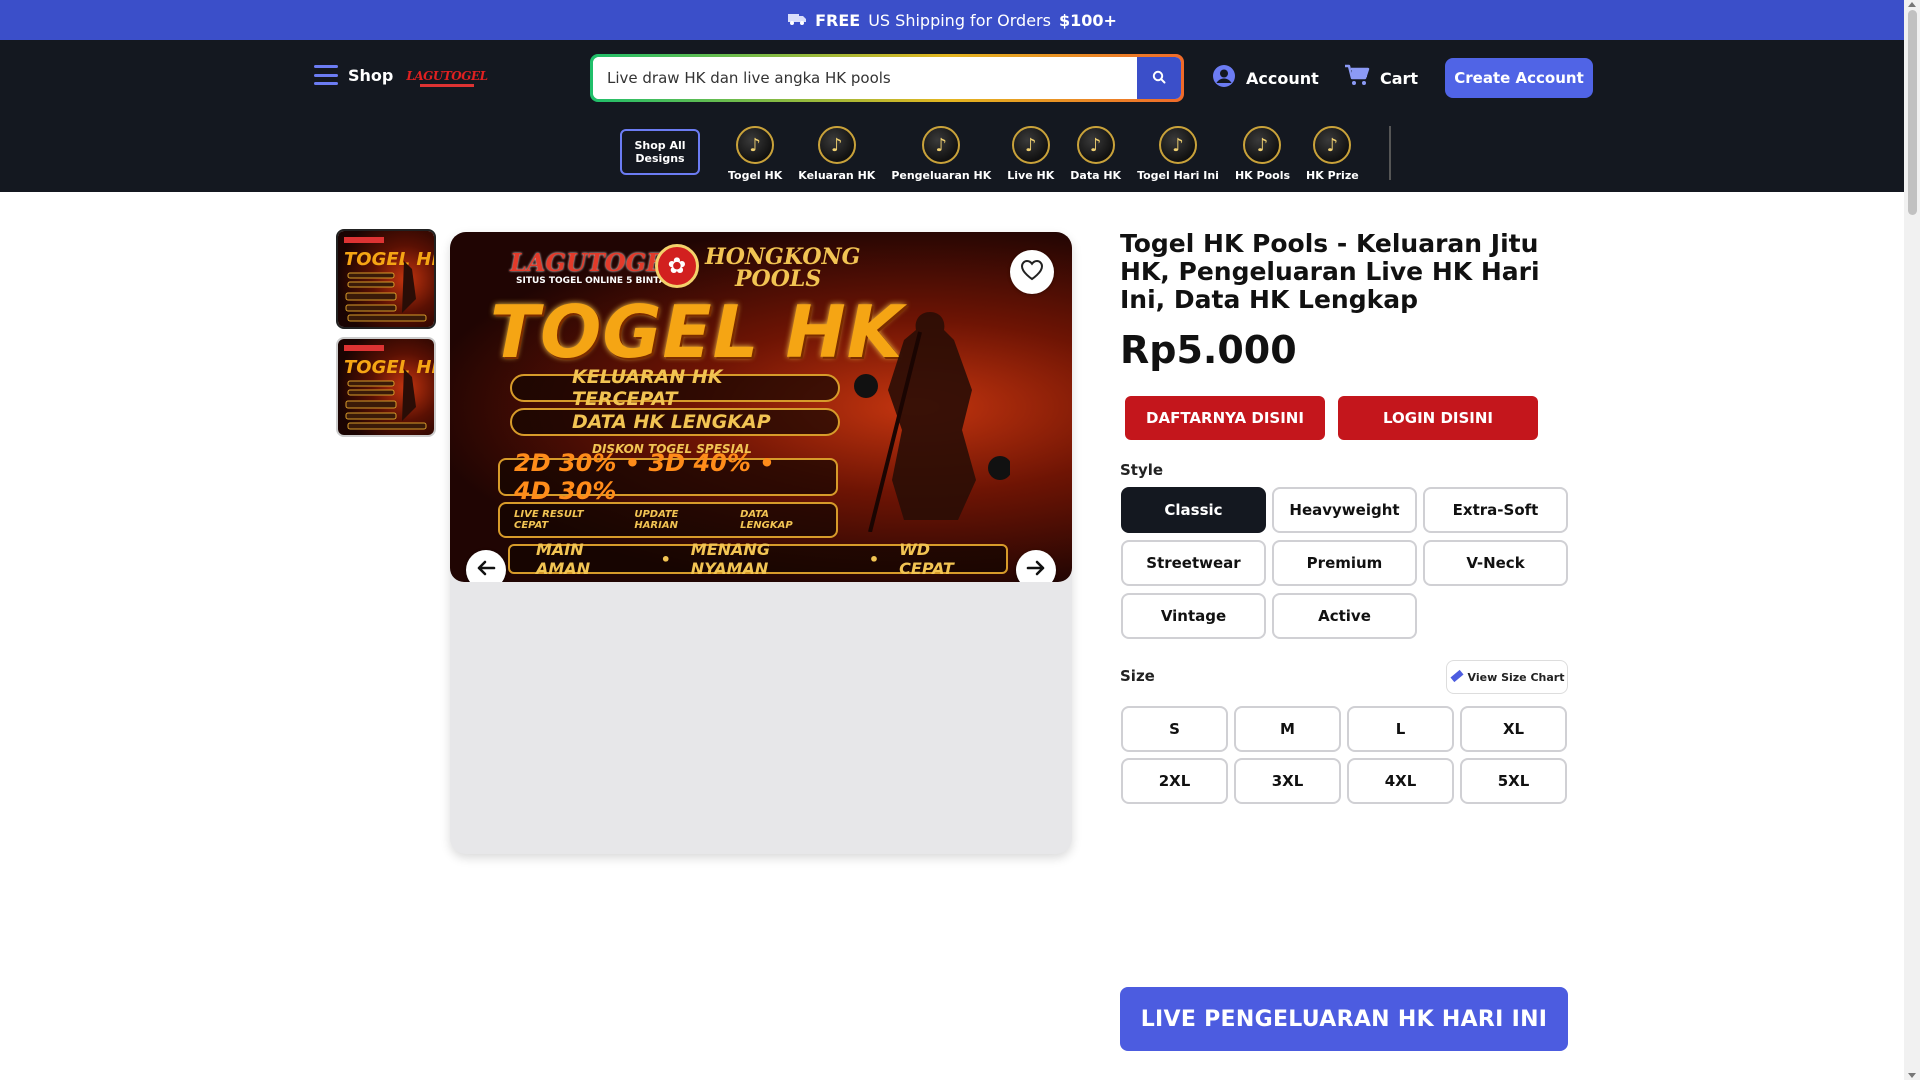 Image resolution: width=1920 pixels, height=1080 pixels. What do you see at coordinates (386, 333) in the screenshot?
I see `thumbnail-list: TOGEL HK TOGEL HK` at bounding box center [386, 333].